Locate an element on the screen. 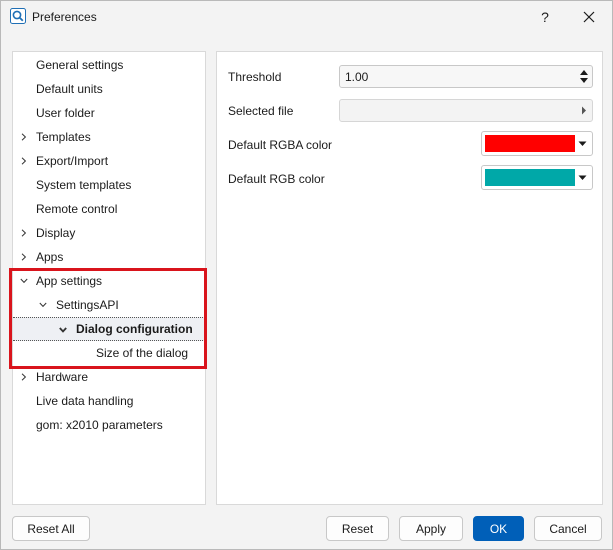 Image resolution: width=613 pixels, height=550 pixels. rgb-color-picker is located at coordinates (537, 177).